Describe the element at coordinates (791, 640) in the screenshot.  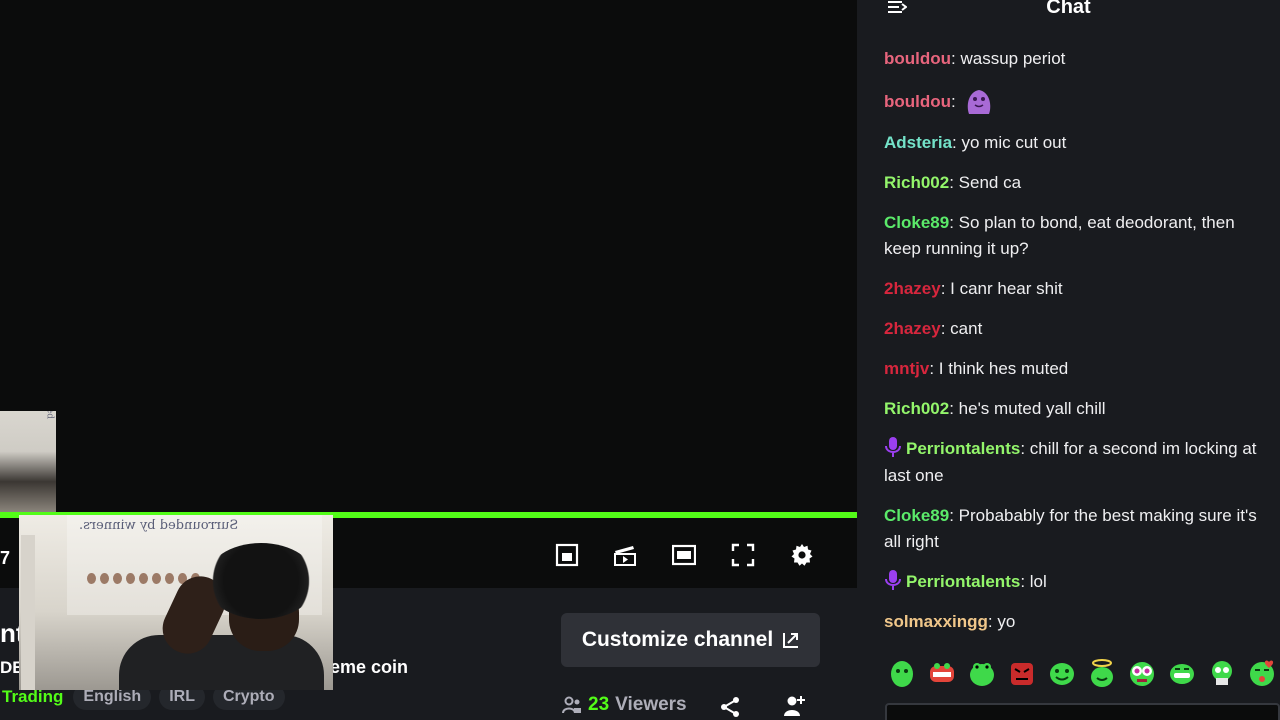
I see `external-link-icon` at that location.